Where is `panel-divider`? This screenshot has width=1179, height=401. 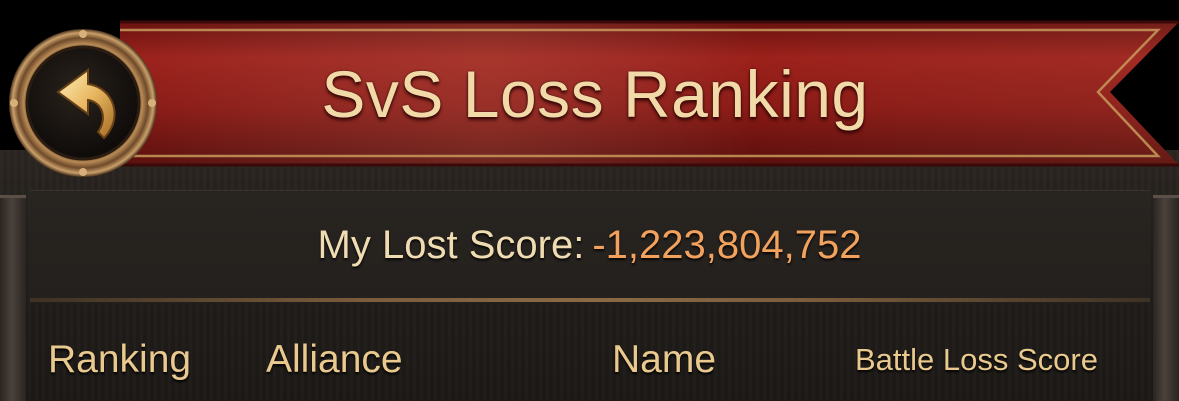 panel-divider is located at coordinates (590, 300).